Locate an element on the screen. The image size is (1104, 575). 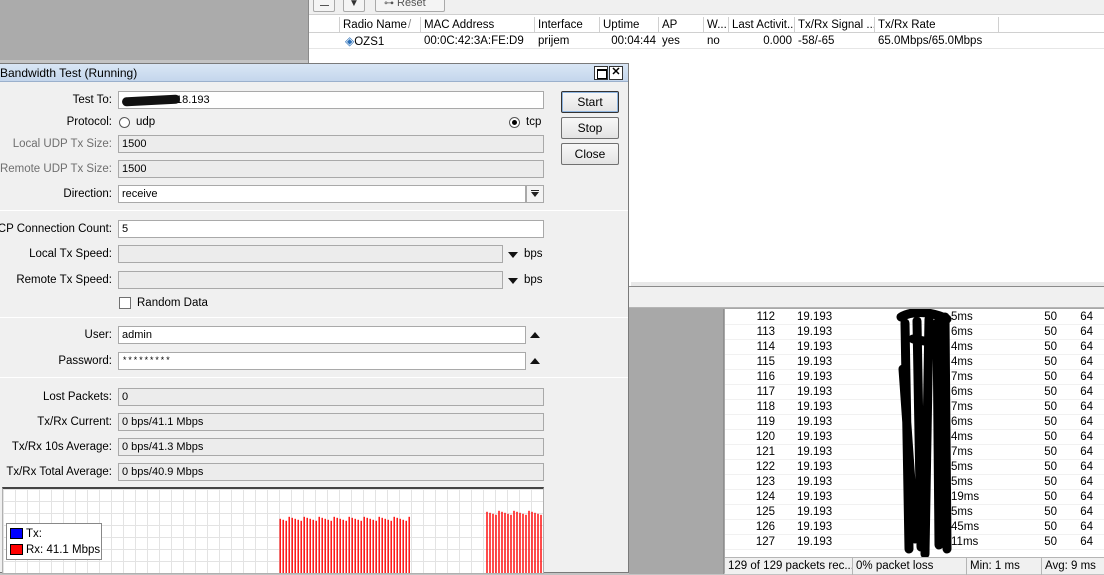
test-to-label: Test To: is located at coordinates (92, 100).